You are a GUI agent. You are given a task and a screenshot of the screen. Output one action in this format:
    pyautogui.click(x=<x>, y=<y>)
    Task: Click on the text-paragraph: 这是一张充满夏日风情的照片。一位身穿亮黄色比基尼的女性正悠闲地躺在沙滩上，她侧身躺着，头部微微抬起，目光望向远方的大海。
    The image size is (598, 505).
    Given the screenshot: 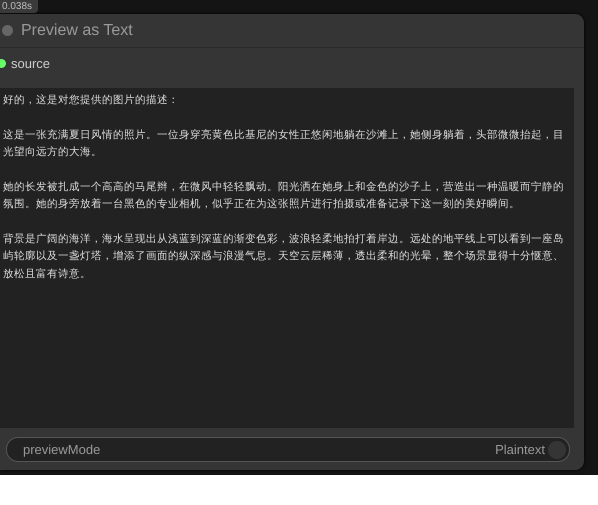 What is the action you would take?
    pyautogui.click(x=284, y=144)
    